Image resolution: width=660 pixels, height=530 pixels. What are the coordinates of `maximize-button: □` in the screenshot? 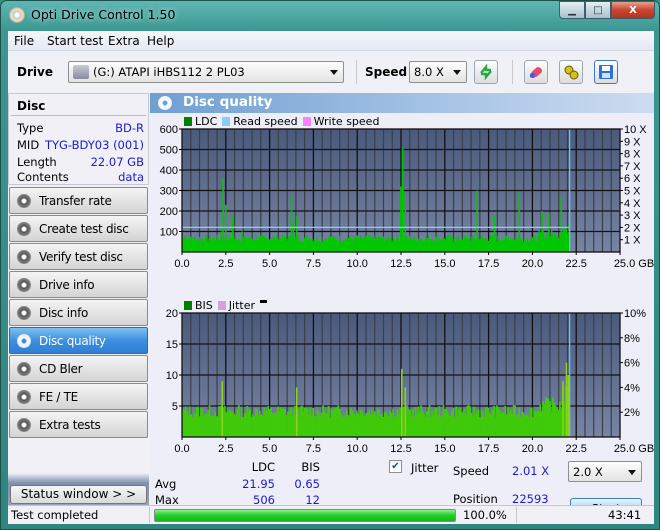 It's located at (598, 10).